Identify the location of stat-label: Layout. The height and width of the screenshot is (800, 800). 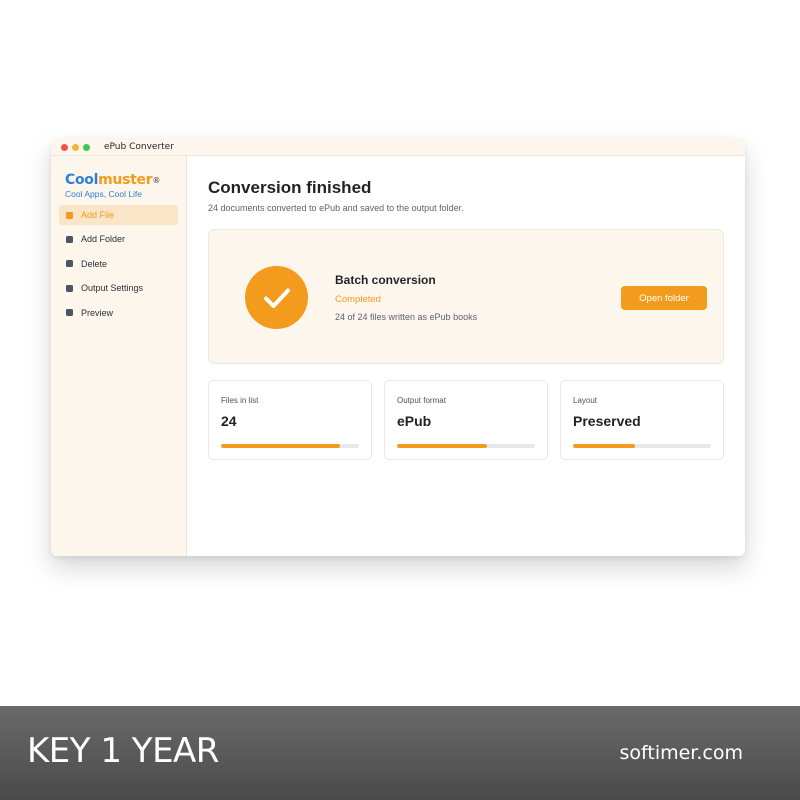
(585, 400).